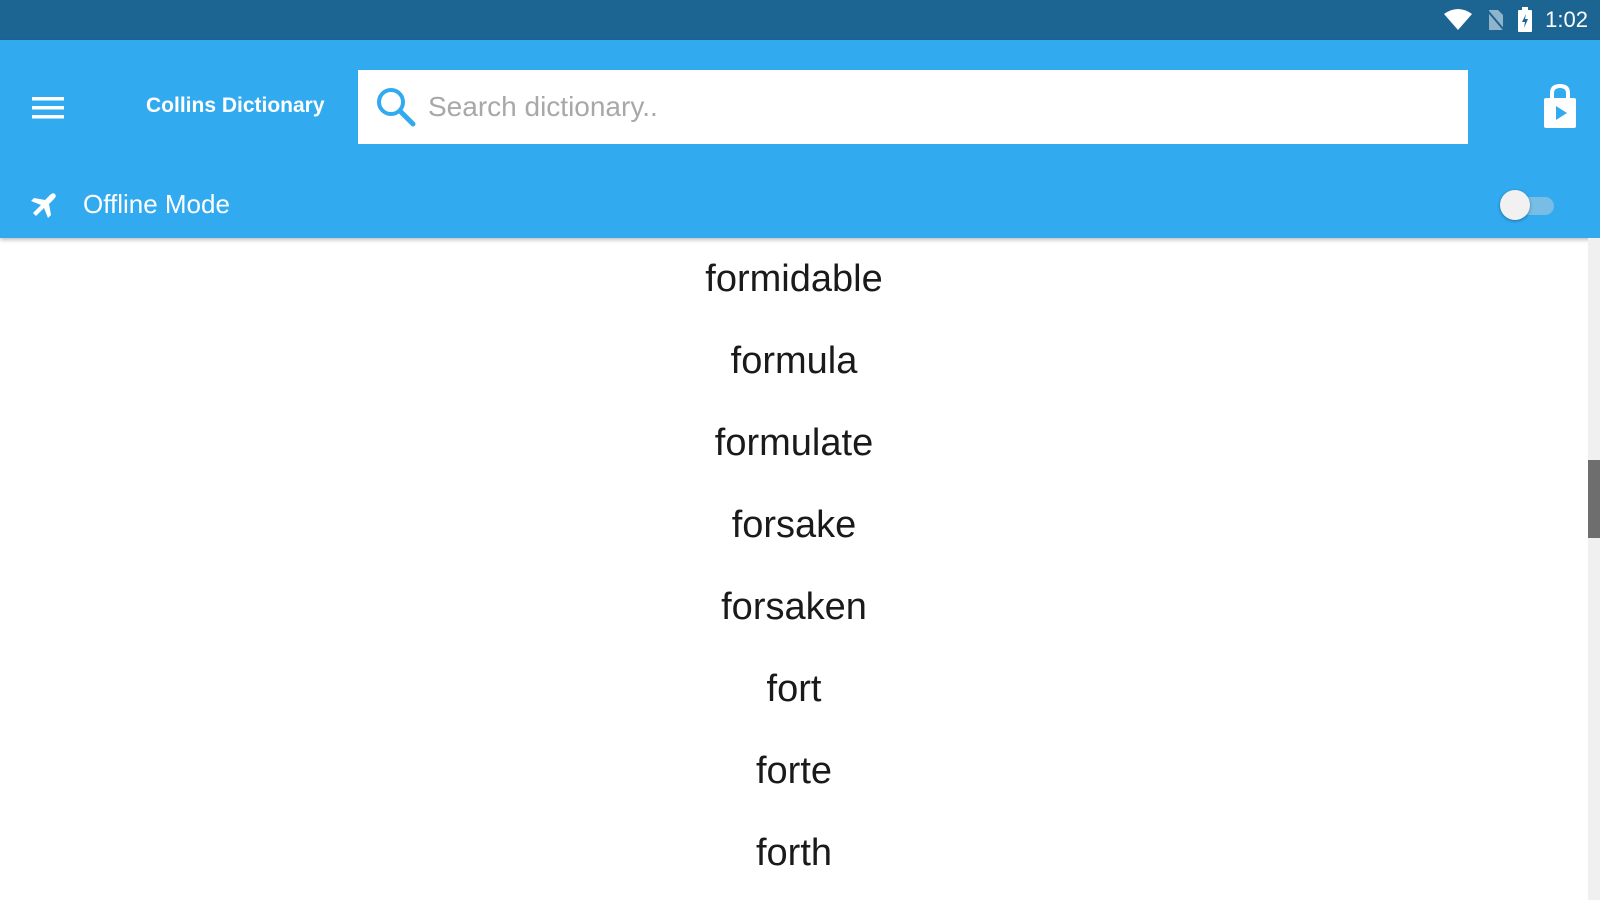 This screenshot has width=1600, height=900. Describe the element at coordinates (800, 20) in the screenshot. I see `status-bar: 1:02` at that location.